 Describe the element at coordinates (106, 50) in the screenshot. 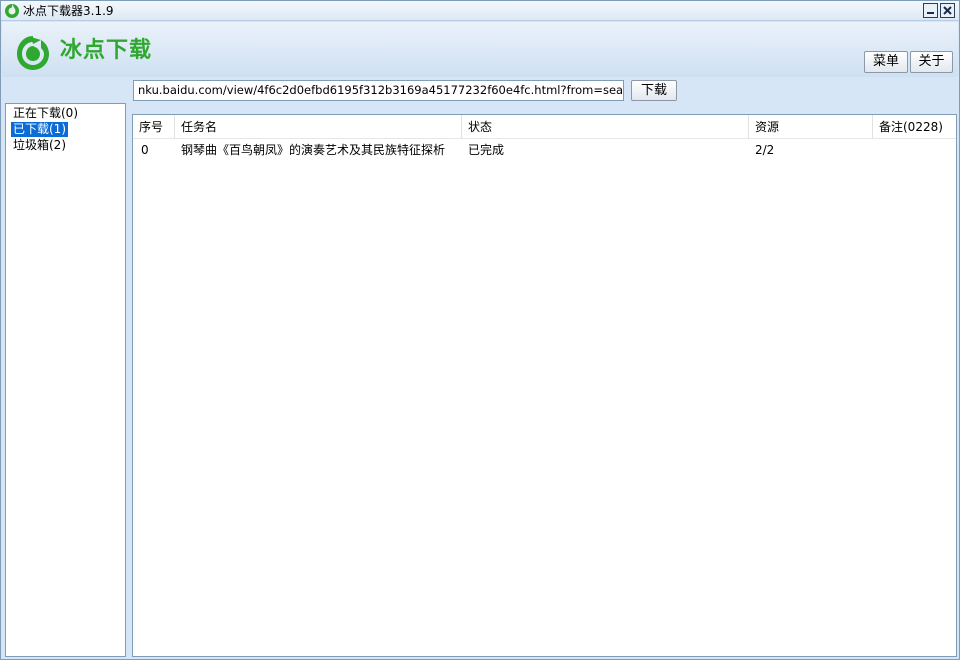

I see `brand-name: 冰点下载` at that location.